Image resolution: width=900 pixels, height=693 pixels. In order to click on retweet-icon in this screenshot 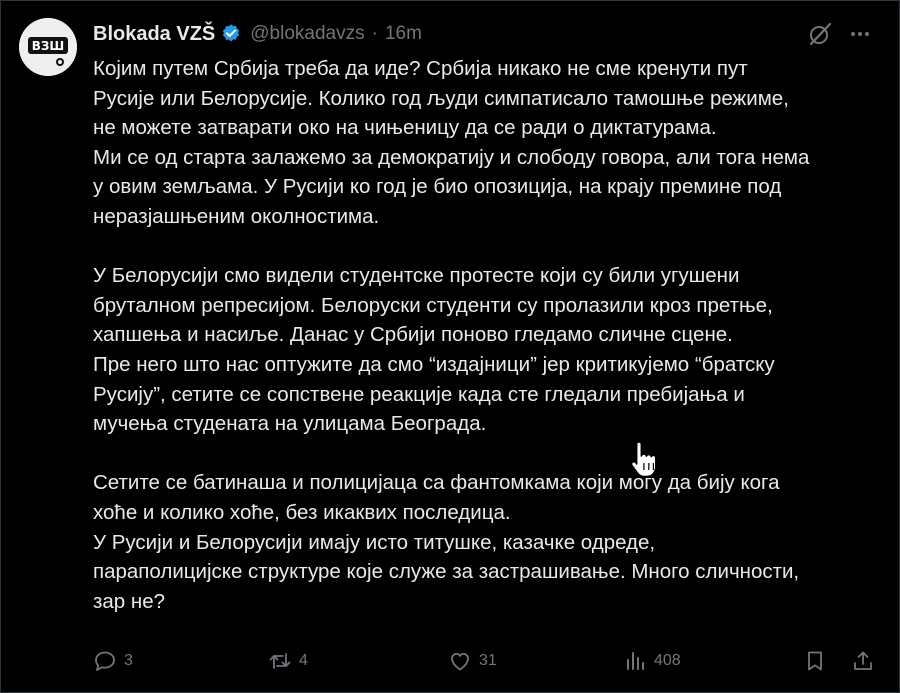, I will do `click(280, 661)`.